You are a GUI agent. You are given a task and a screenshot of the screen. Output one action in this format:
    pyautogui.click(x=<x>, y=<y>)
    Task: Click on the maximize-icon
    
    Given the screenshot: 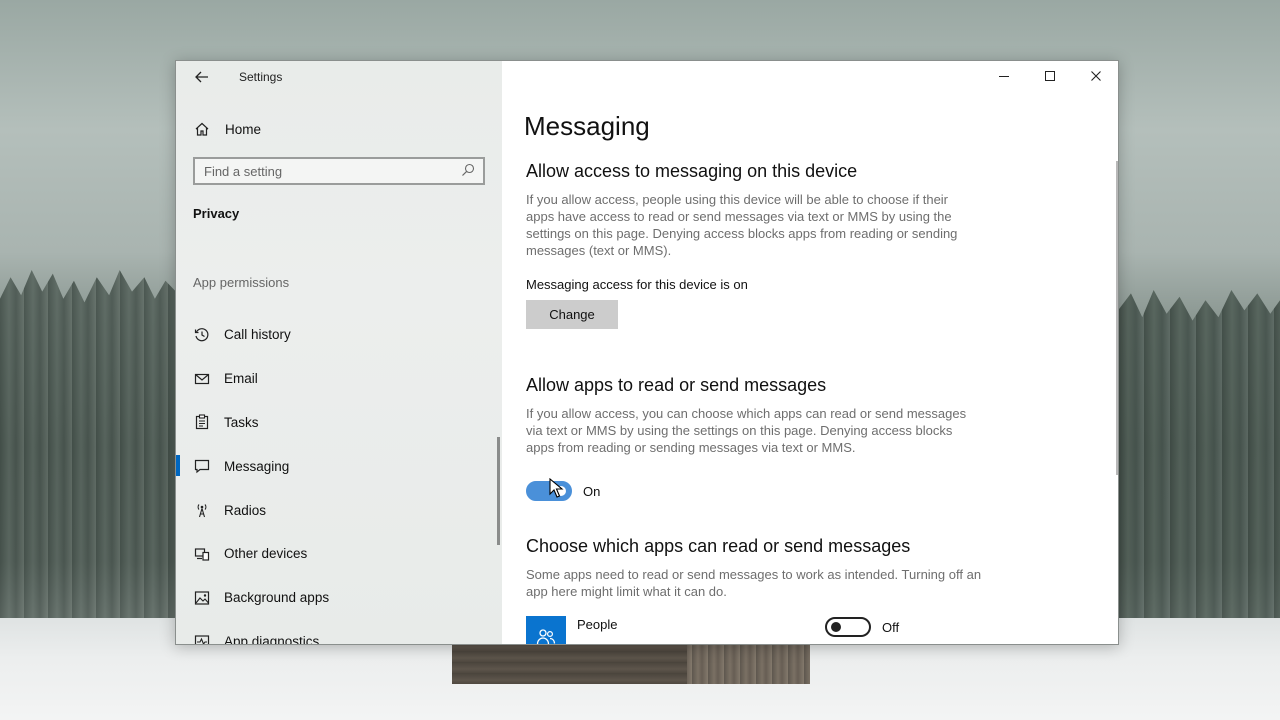 What is the action you would take?
    pyautogui.click(x=1050, y=76)
    